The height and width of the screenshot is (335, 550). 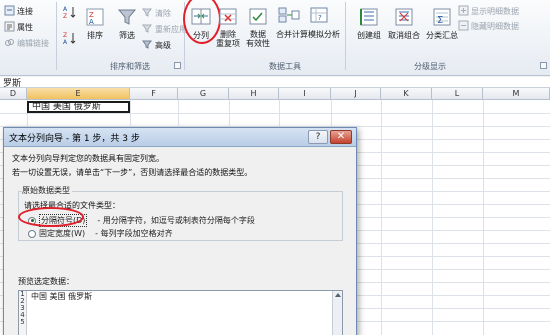 What do you see at coordinates (147, 29) in the screenshot?
I see `reapply-icon` at bounding box center [147, 29].